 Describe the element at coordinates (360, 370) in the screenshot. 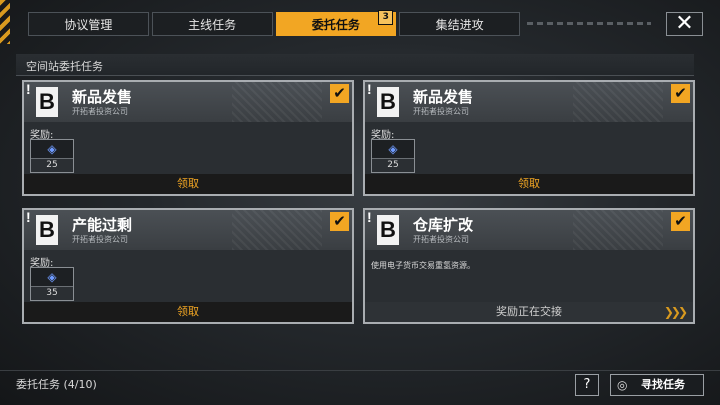

I see `footer-divider` at that location.